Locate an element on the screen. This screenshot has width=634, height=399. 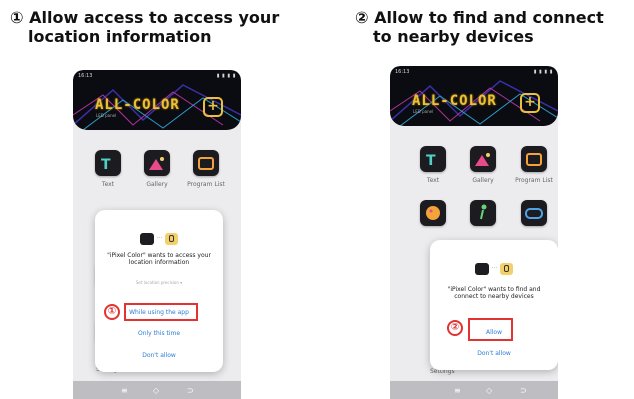
gamepad-tile is located at coordinates (534, 213).